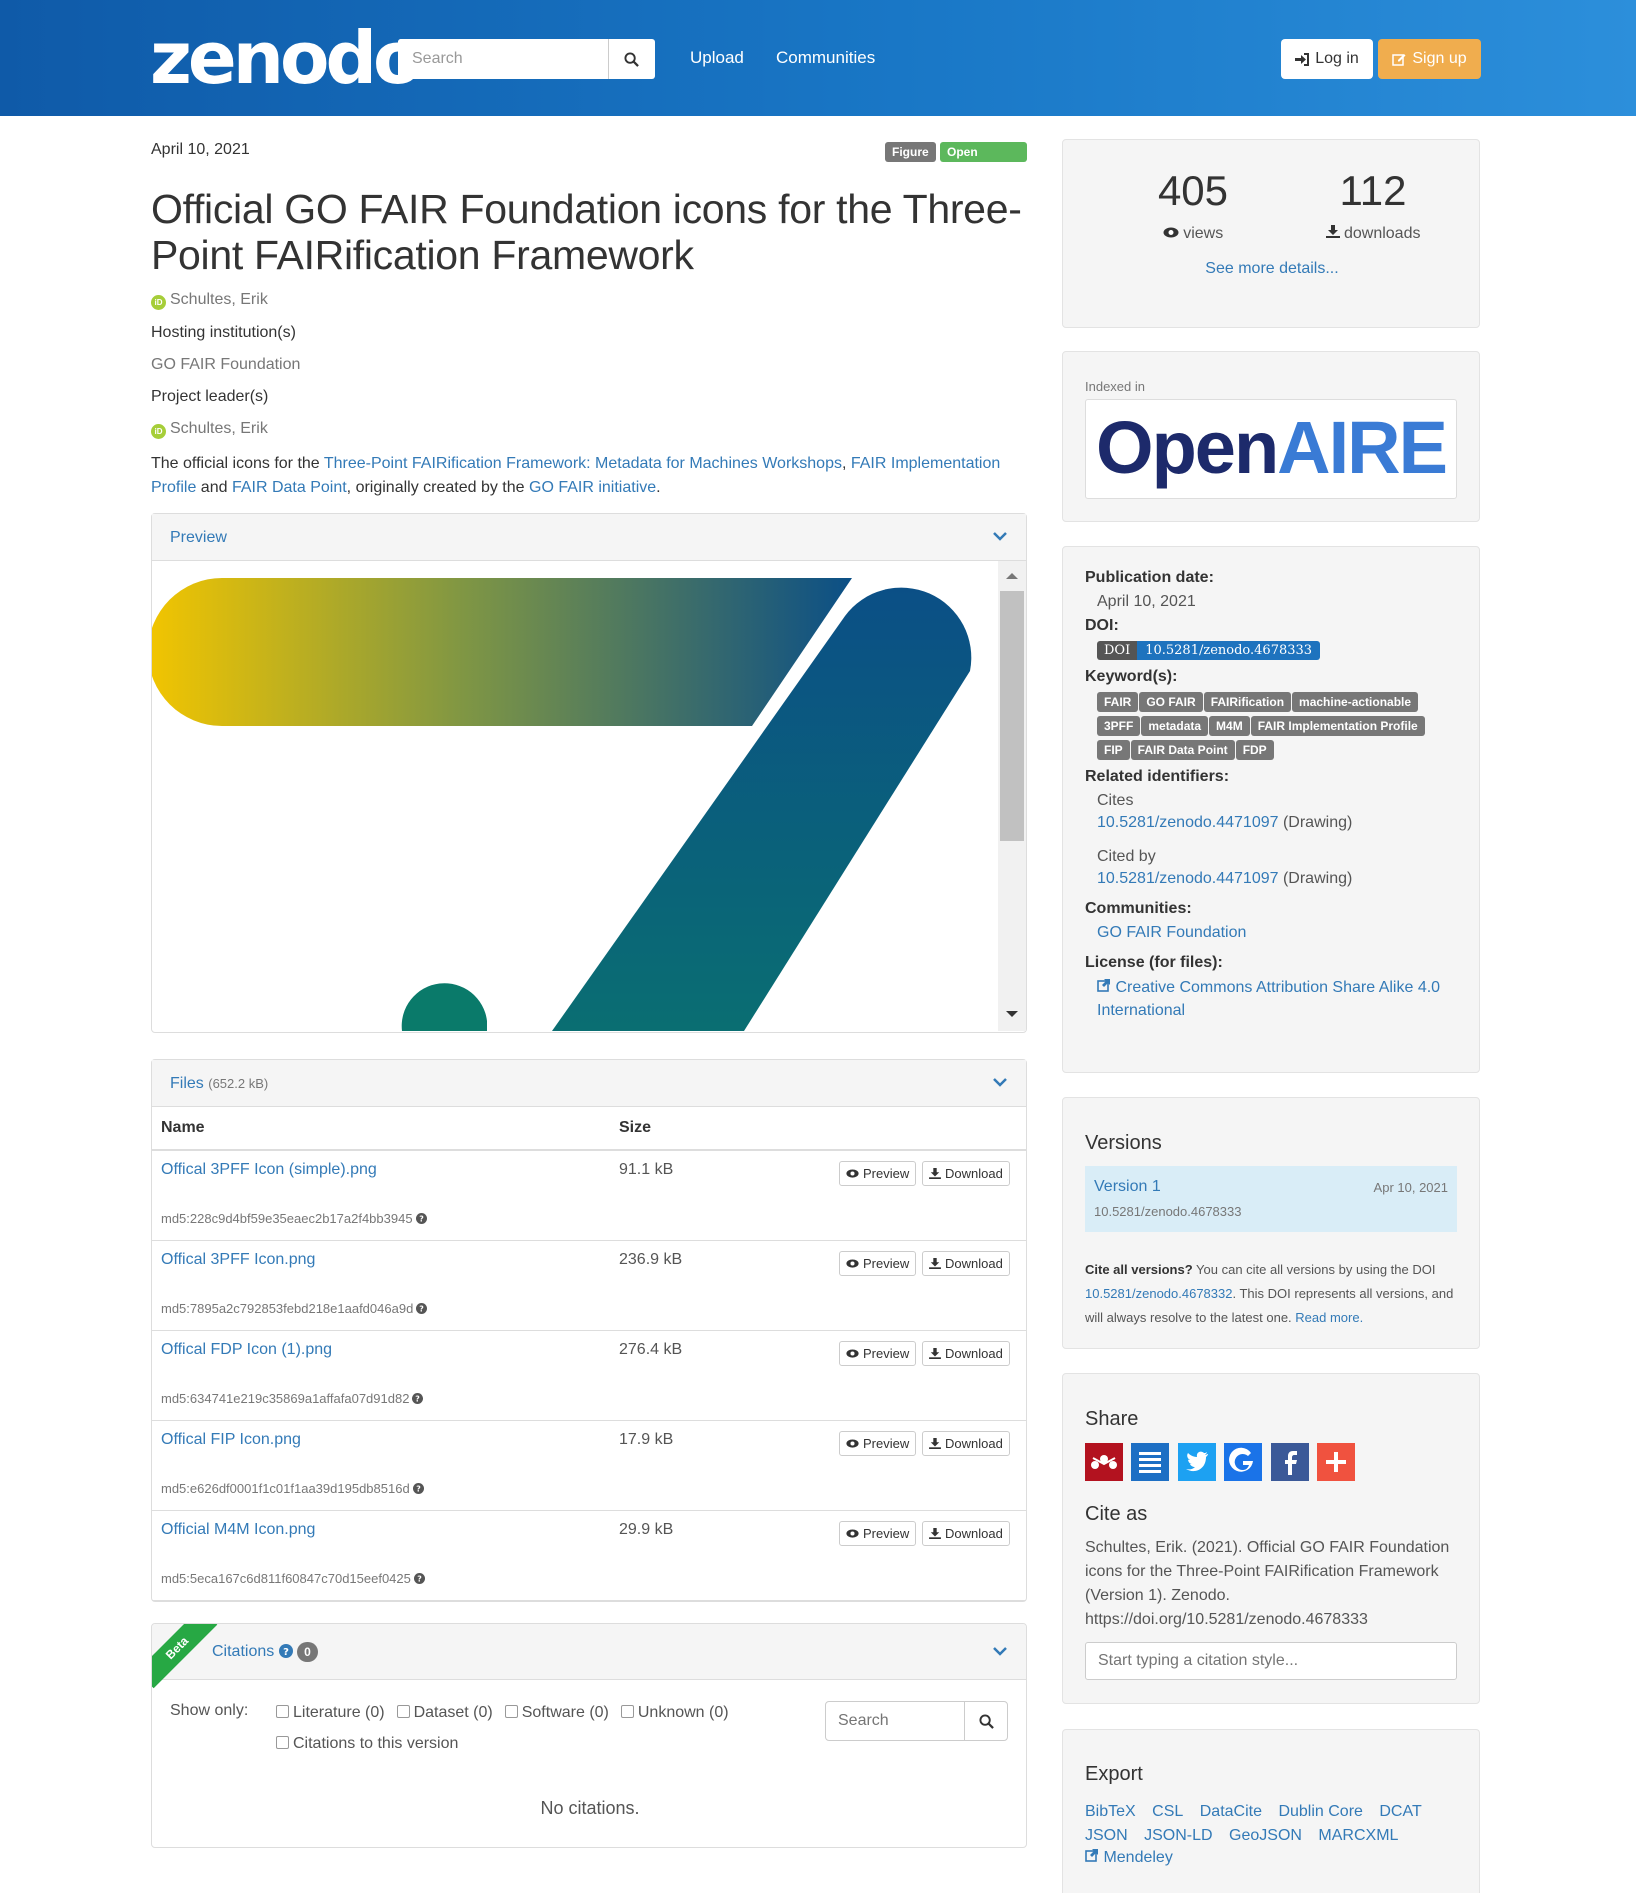  What do you see at coordinates (1271, 1661) in the screenshot?
I see `citation-style-input` at bounding box center [1271, 1661].